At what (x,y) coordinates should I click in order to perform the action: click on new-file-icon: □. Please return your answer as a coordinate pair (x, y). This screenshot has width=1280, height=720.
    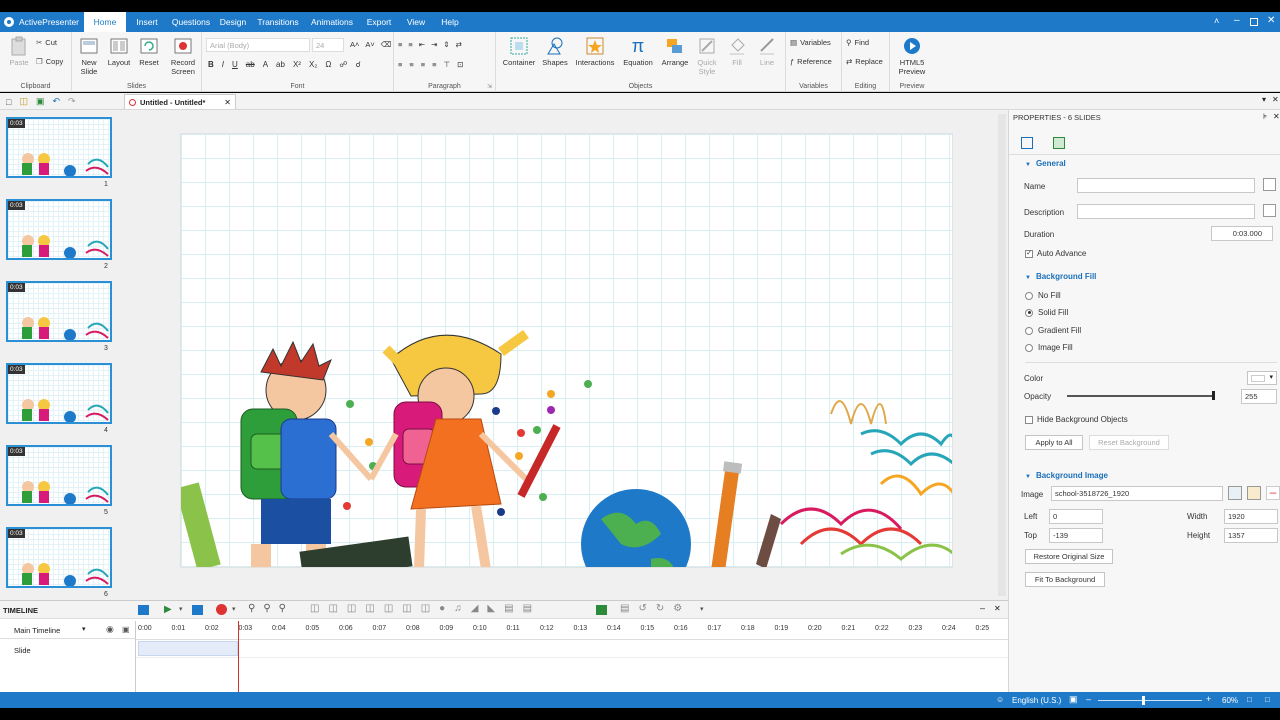
    Looking at the image, I should click on (8, 102).